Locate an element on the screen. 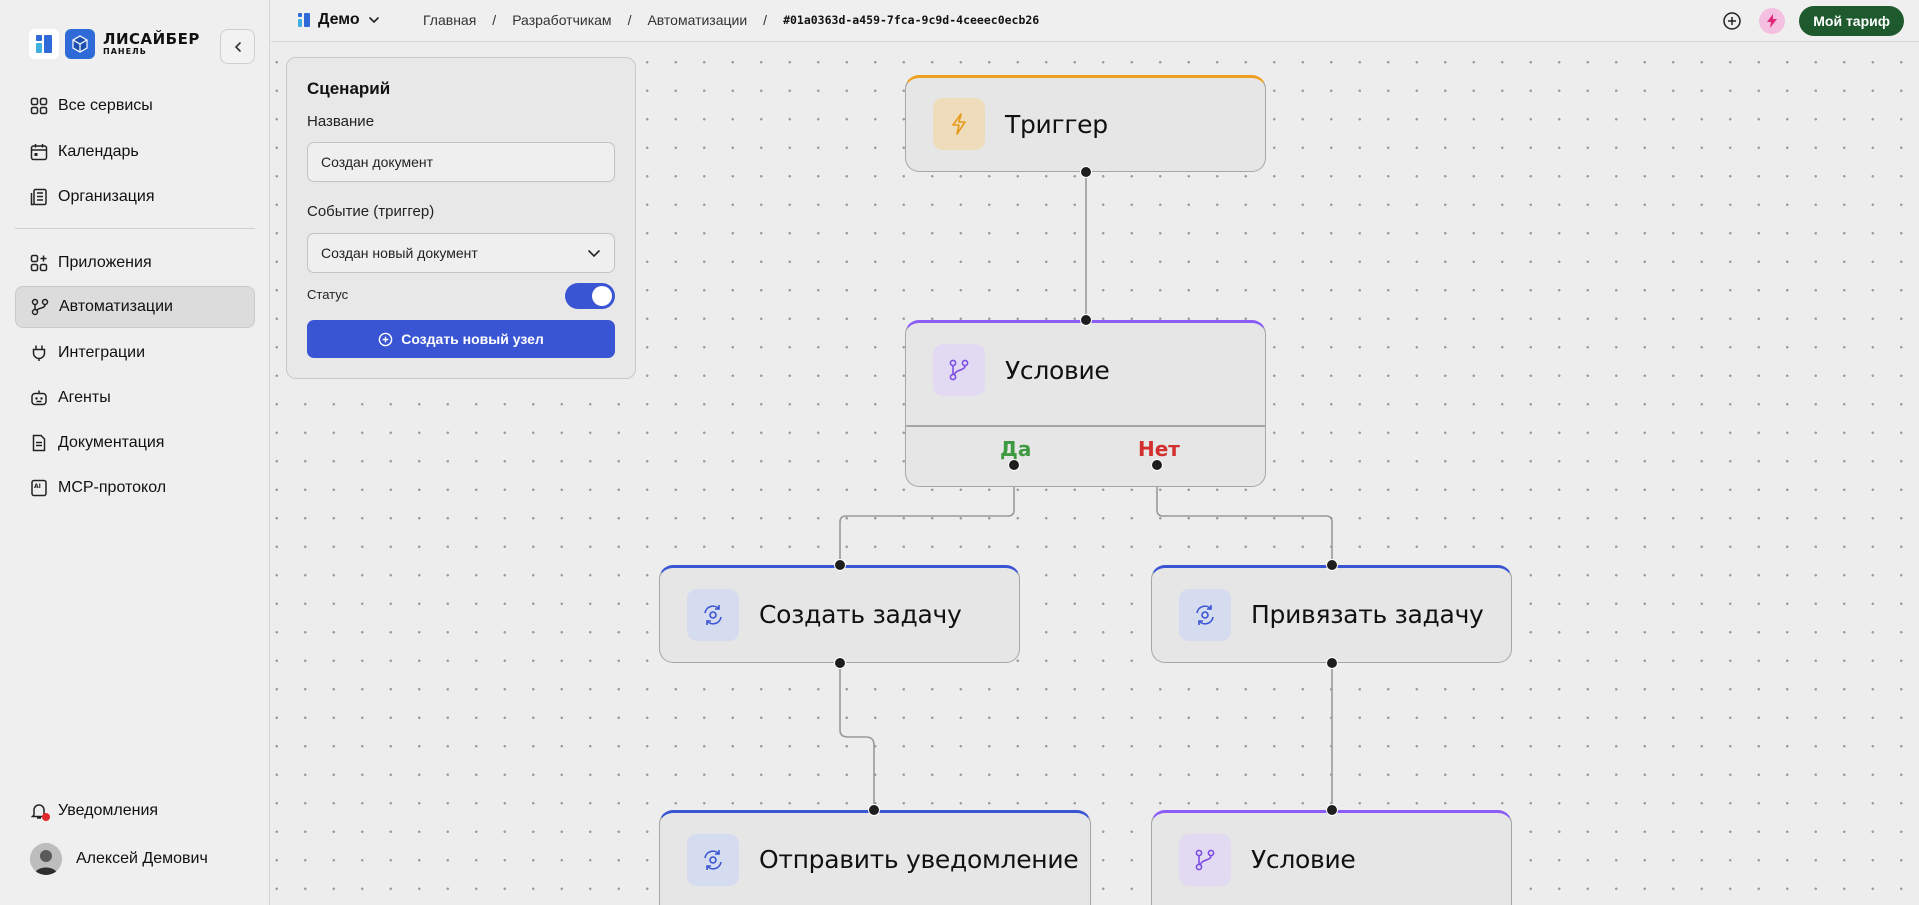 The height and width of the screenshot is (905, 1919). sidebar-item-documentation: Документация is located at coordinates (135, 443).